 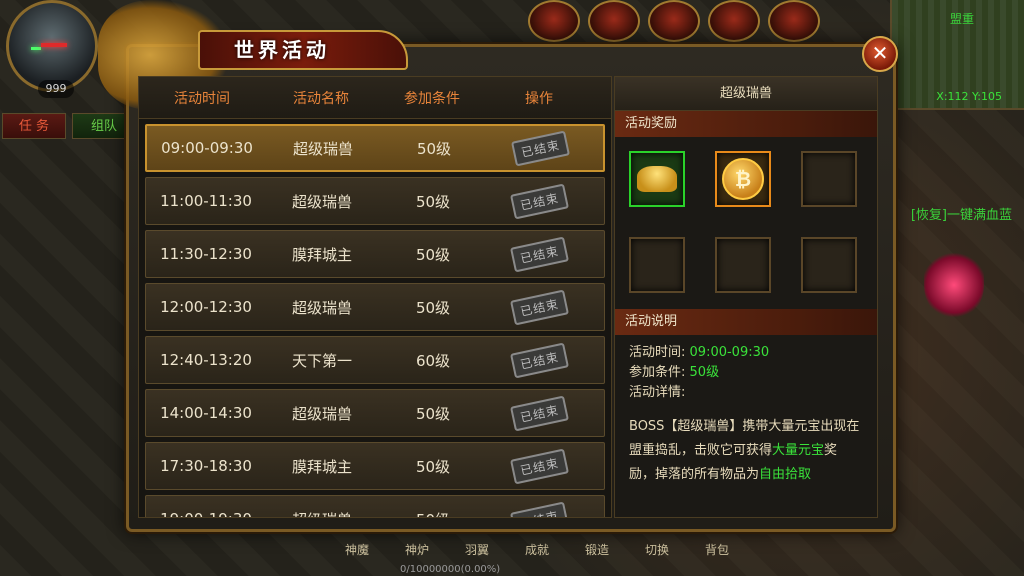 What do you see at coordinates (303, 50) in the screenshot?
I see `window-title: 世界活动` at bounding box center [303, 50].